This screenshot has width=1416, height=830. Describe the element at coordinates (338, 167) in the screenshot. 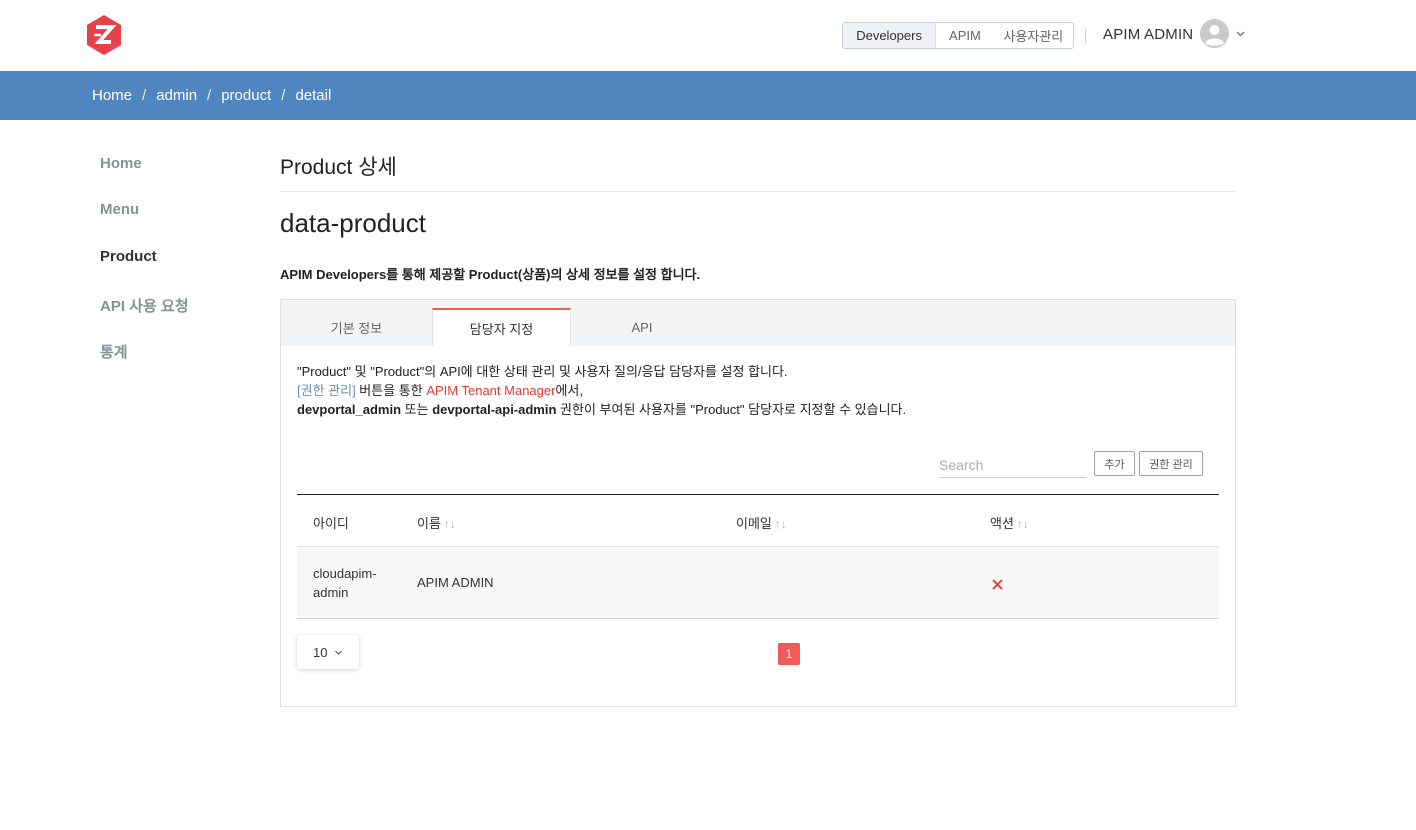

I see `page-title: Product 상세` at that location.